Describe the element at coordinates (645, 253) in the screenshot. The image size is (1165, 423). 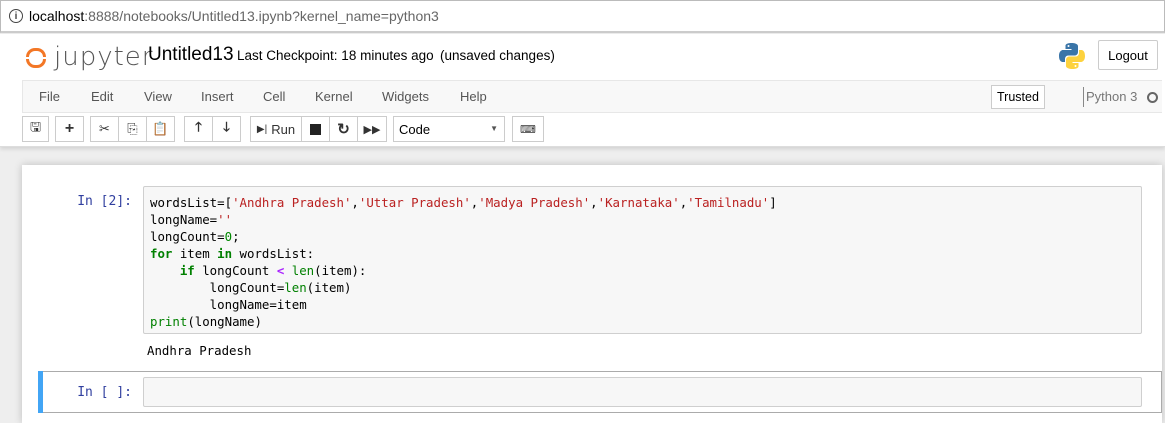
I see `code-line: for item in wordsList:` at that location.